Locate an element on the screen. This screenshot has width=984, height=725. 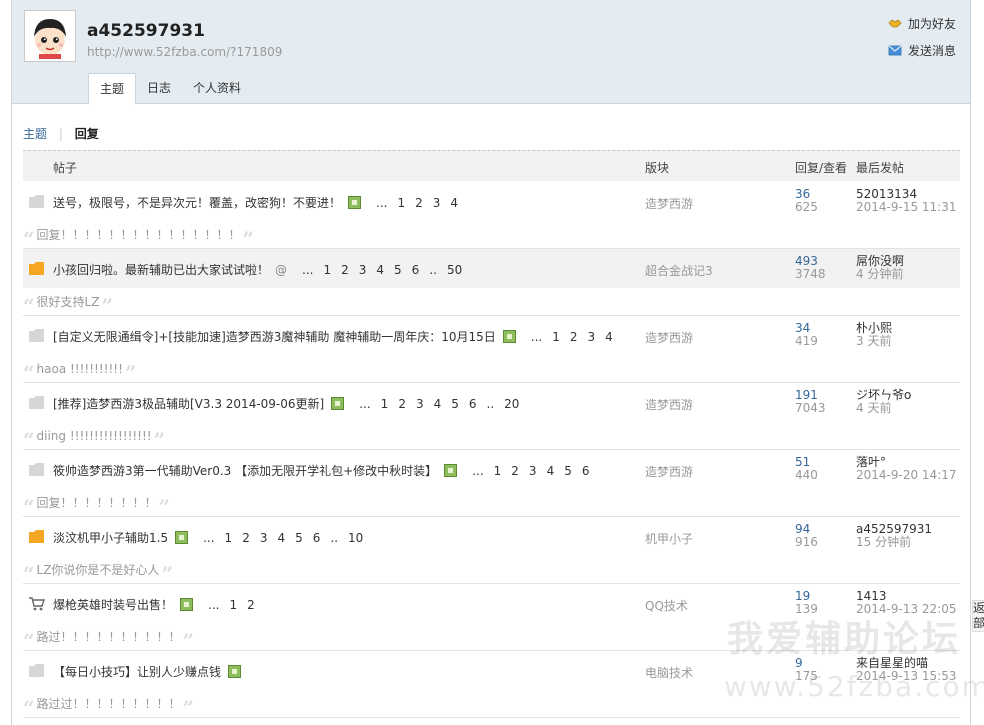
thread-title-line: 小孩回归啦。最新辅助已出大家试试啦！ @... 1 2 3 4 5 6.. 50 is located at coordinates (260, 269).